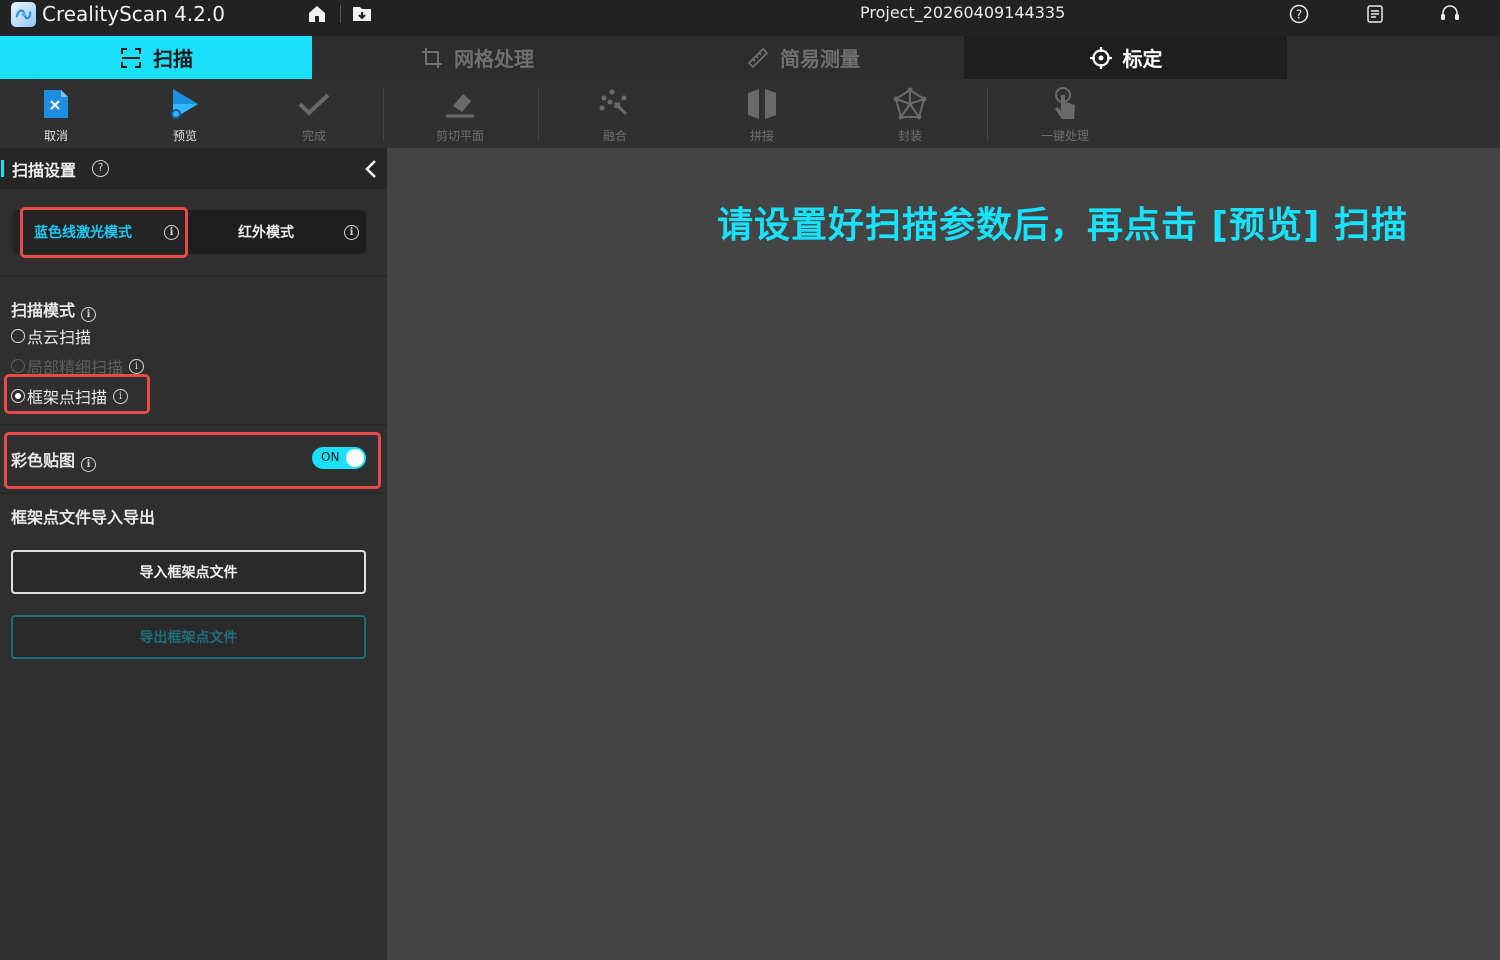 The image size is (1500, 960). Describe the element at coordinates (762, 104) in the screenshot. I see `stitch-icon` at that location.